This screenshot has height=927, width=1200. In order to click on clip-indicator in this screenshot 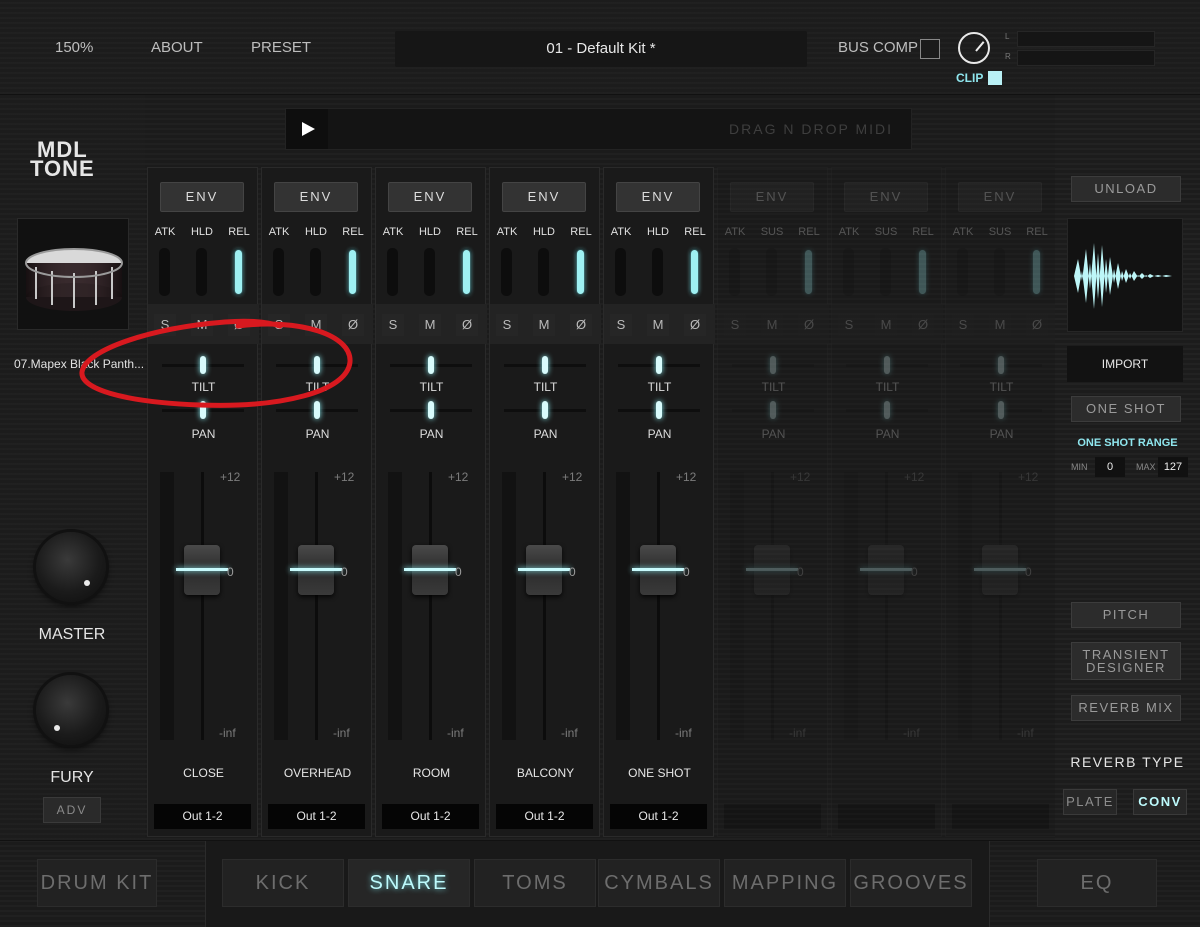, I will do `click(995, 78)`.